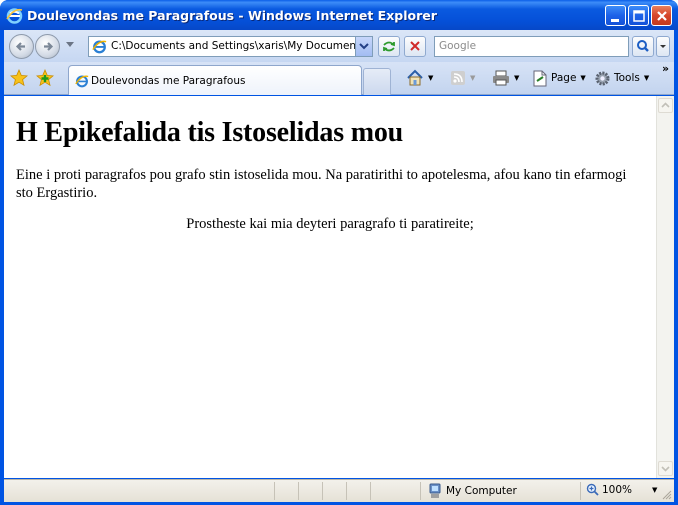  I want to click on search-placeholder: Google, so click(458, 46).